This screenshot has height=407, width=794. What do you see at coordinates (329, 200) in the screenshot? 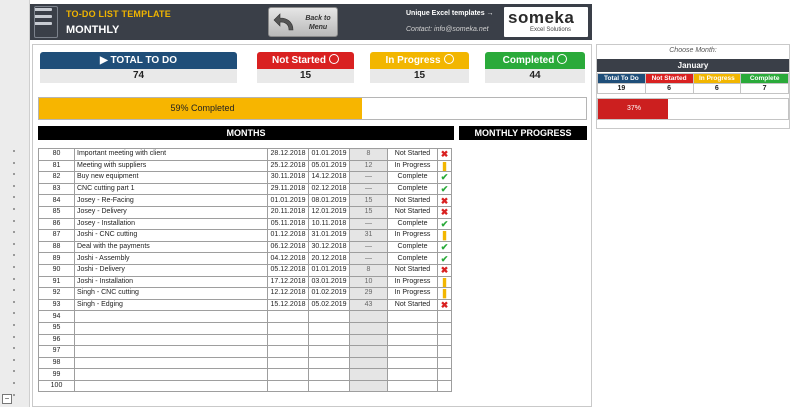
I see `end-date: 08.01.2019` at bounding box center [329, 200].